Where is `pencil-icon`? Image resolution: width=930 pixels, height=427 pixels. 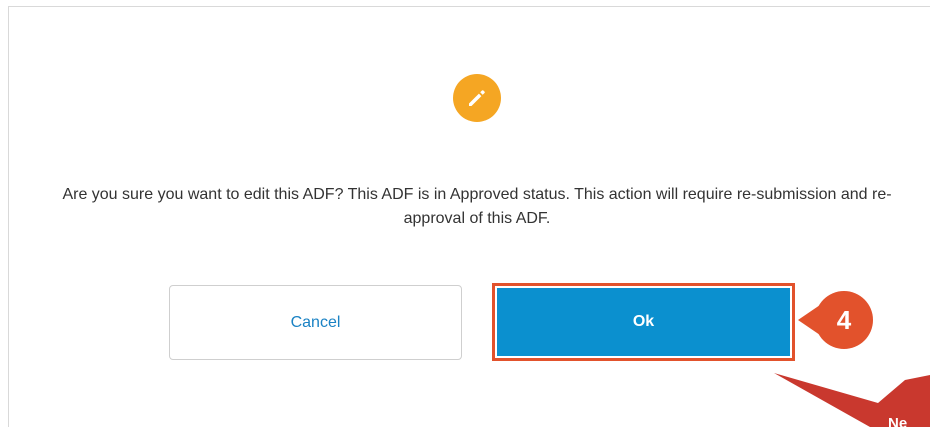 pencil-icon is located at coordinates (477, 98).